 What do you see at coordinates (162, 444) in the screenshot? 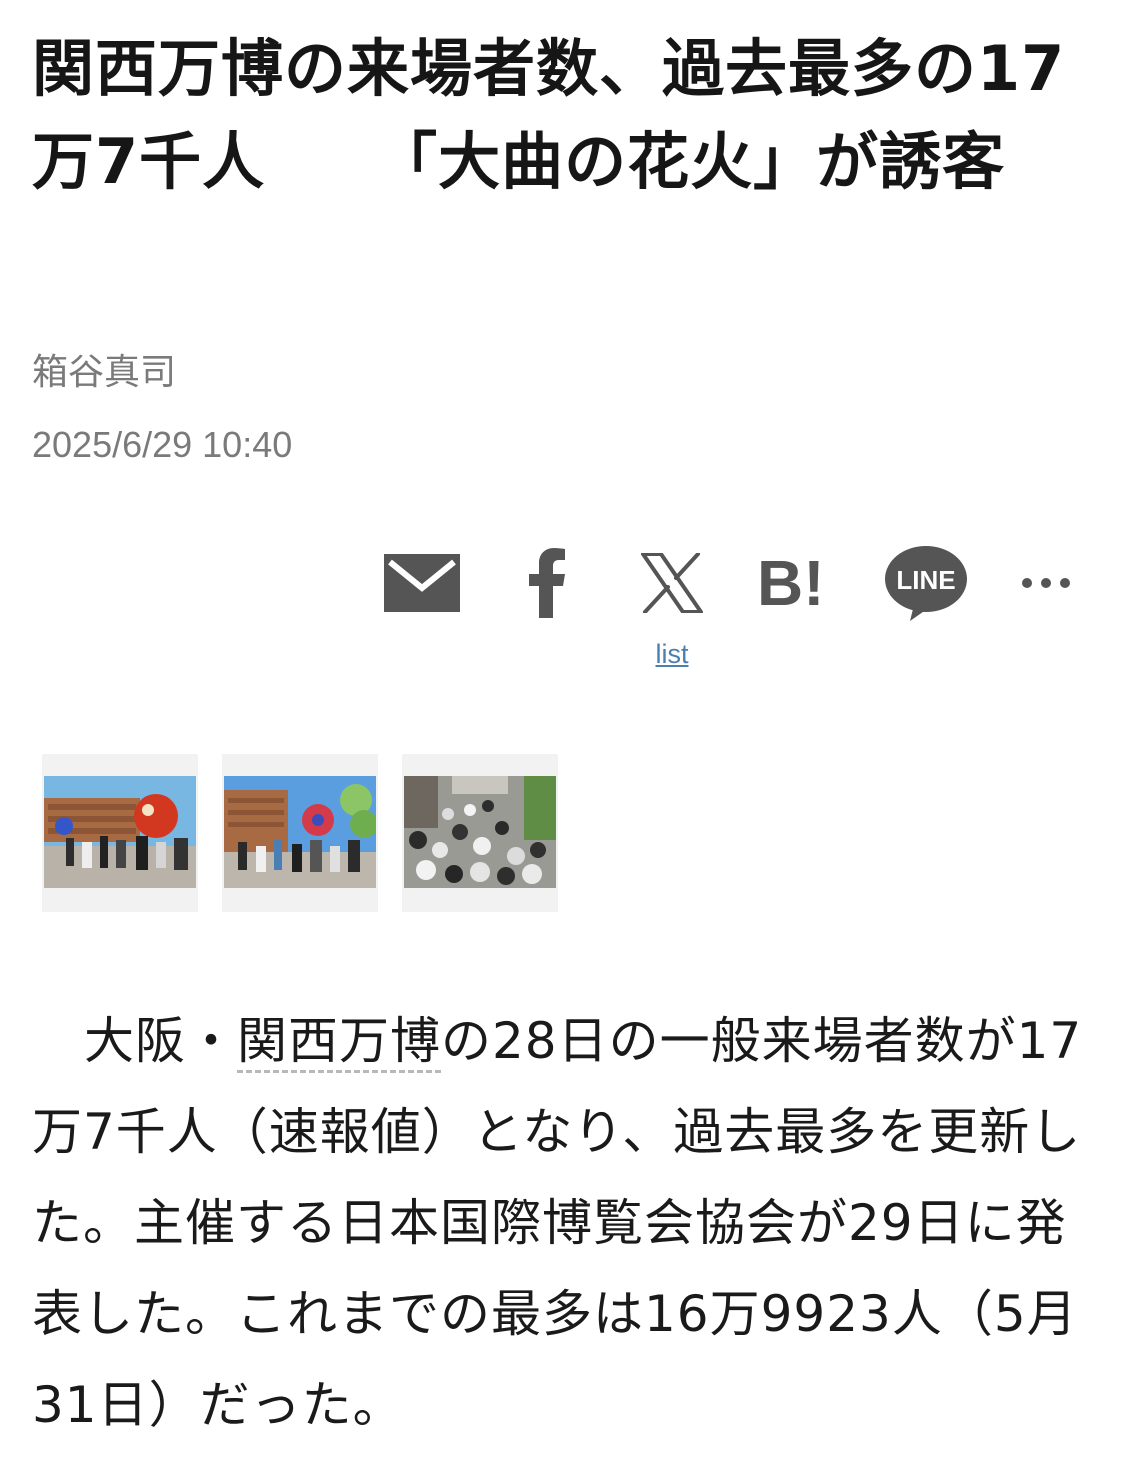
I see `publish-date: 2025/6/29 10:40` at bounding box center [162, 444].